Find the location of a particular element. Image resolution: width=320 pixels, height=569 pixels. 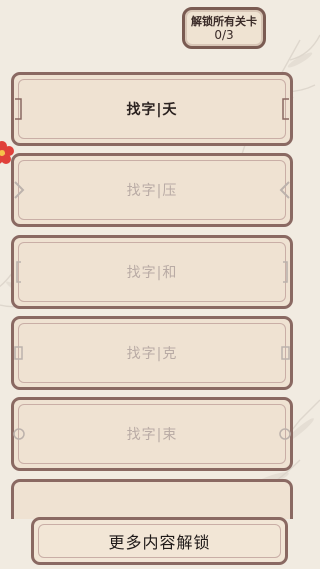

plum-blossom-icon is located at coordinates (7, 152).